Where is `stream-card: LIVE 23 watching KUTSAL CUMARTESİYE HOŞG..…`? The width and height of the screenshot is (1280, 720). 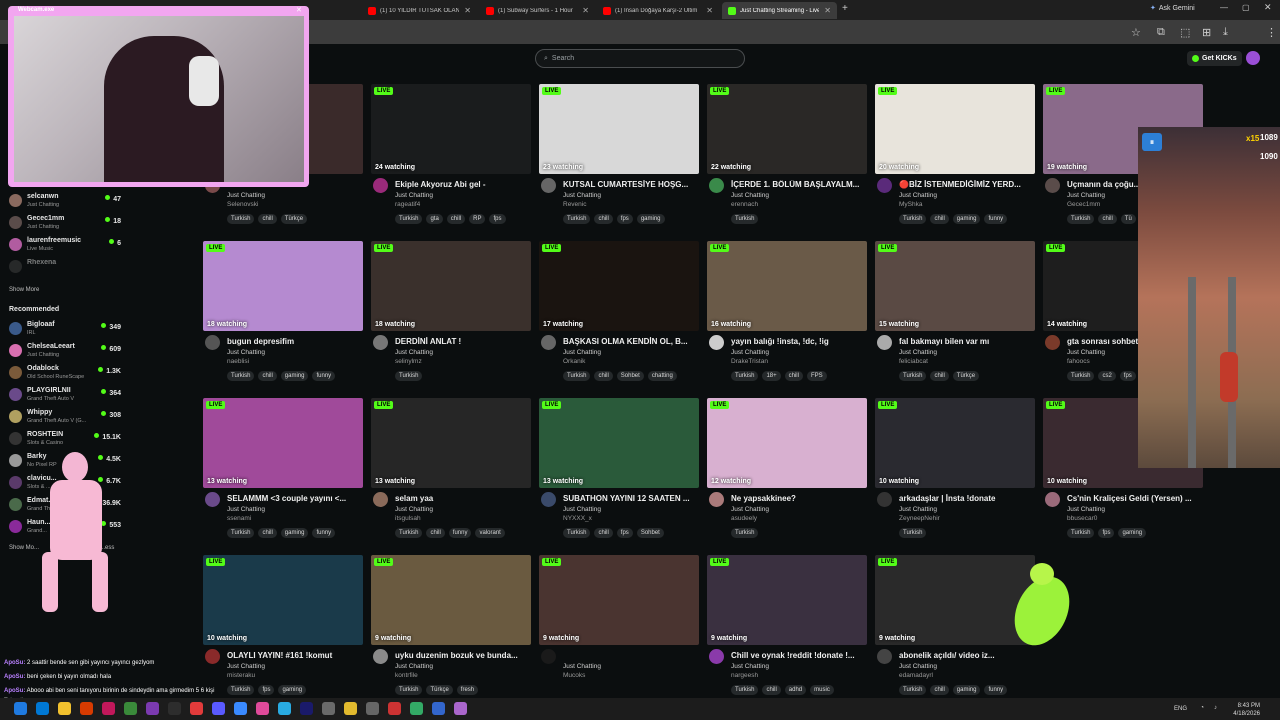 stream-card: LIVE 23 watching KUTSAL CUMARTESİYE HOŞG..… is located at coordinates (619, 156).